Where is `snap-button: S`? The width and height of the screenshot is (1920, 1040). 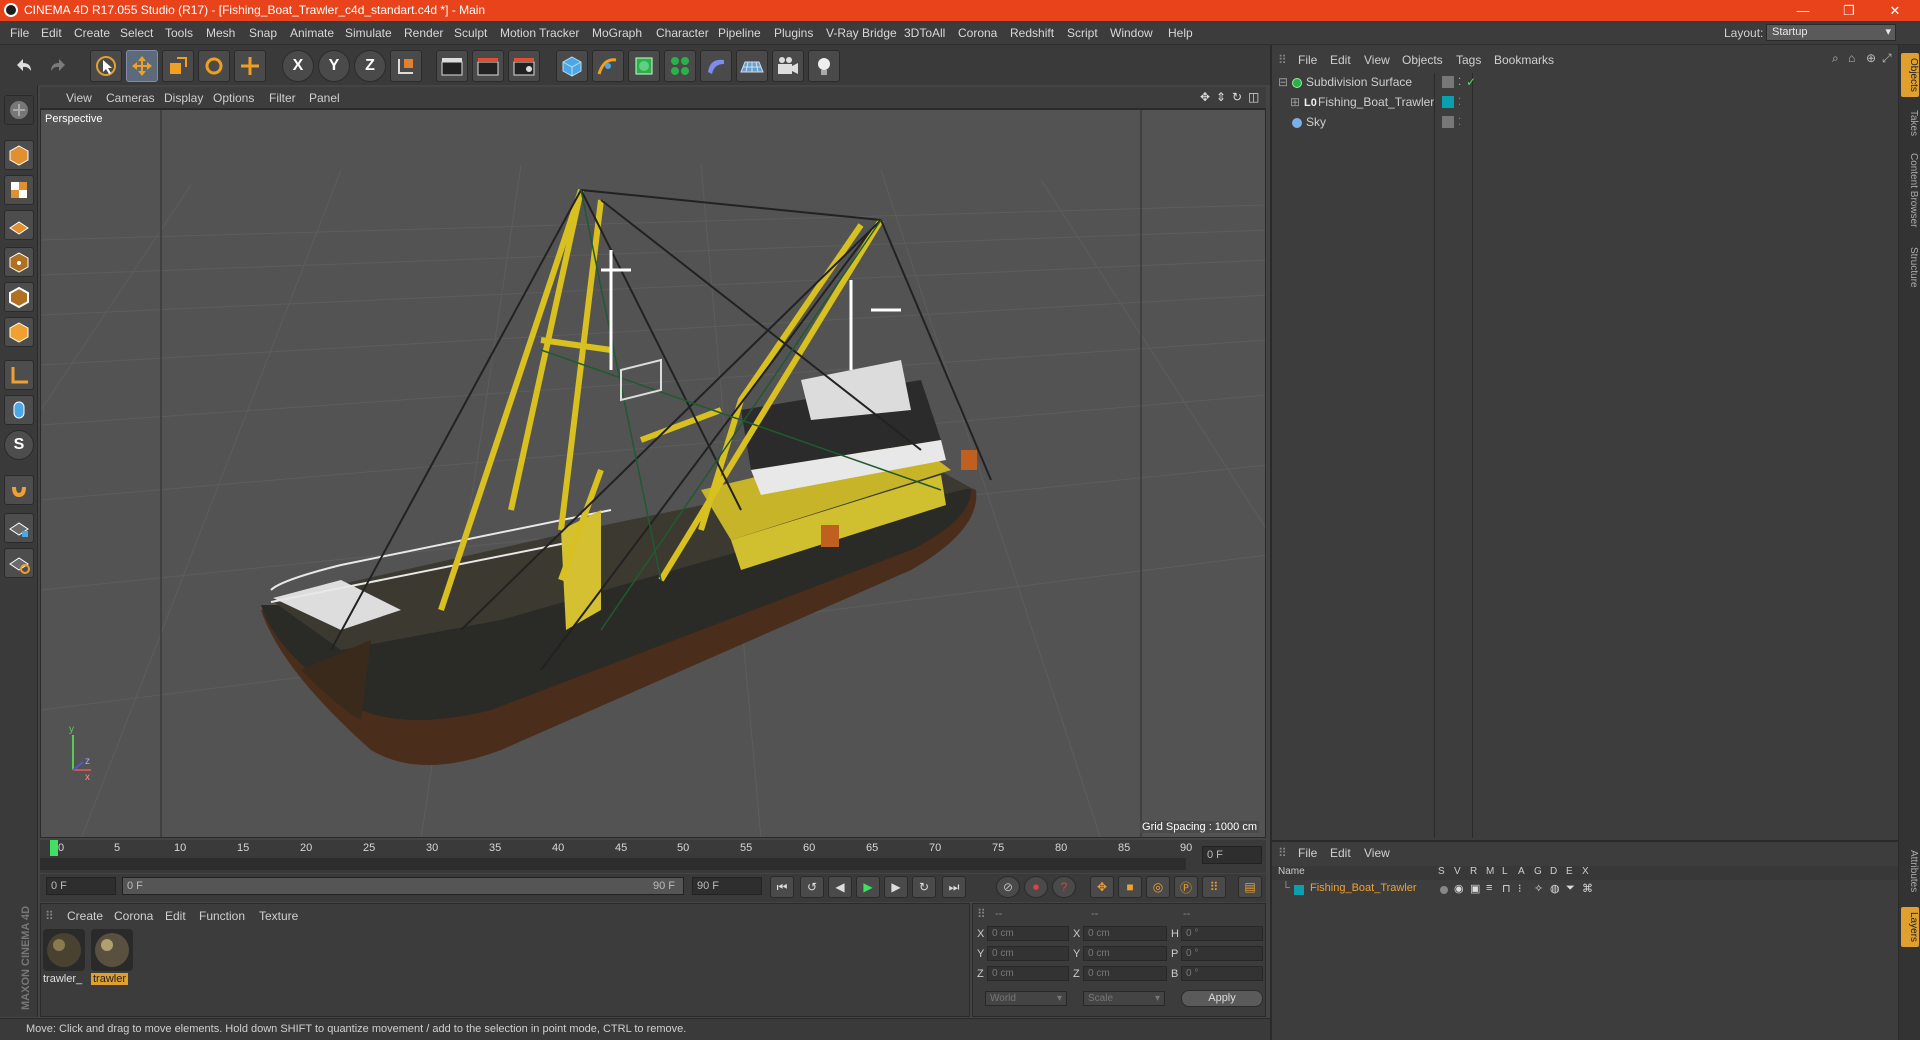 snap-button: S is located at coordinates (19, 445).